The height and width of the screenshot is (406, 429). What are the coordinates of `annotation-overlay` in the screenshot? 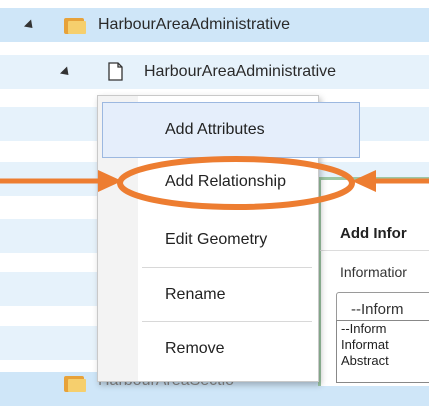 It's located at (214, 183).